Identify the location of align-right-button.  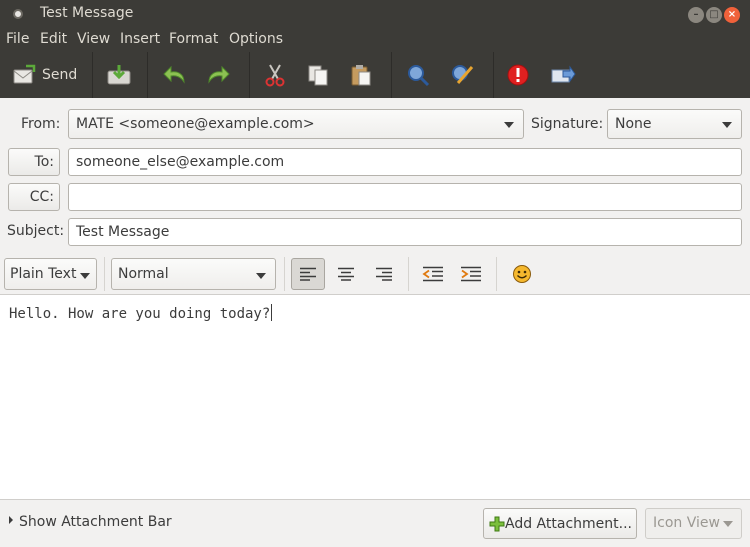
(384, 274).